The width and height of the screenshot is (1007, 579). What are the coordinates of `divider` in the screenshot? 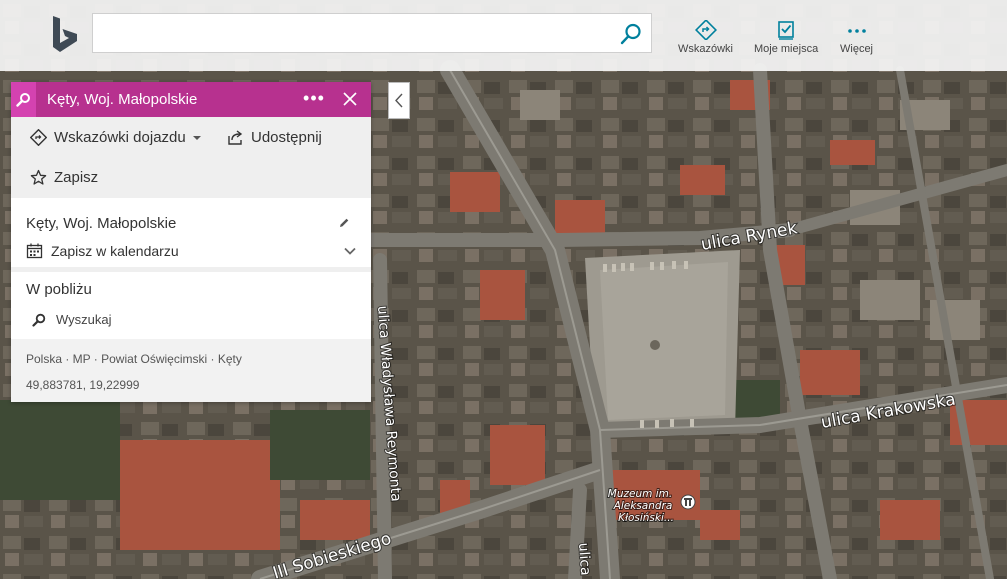 It's located at (191, 269).